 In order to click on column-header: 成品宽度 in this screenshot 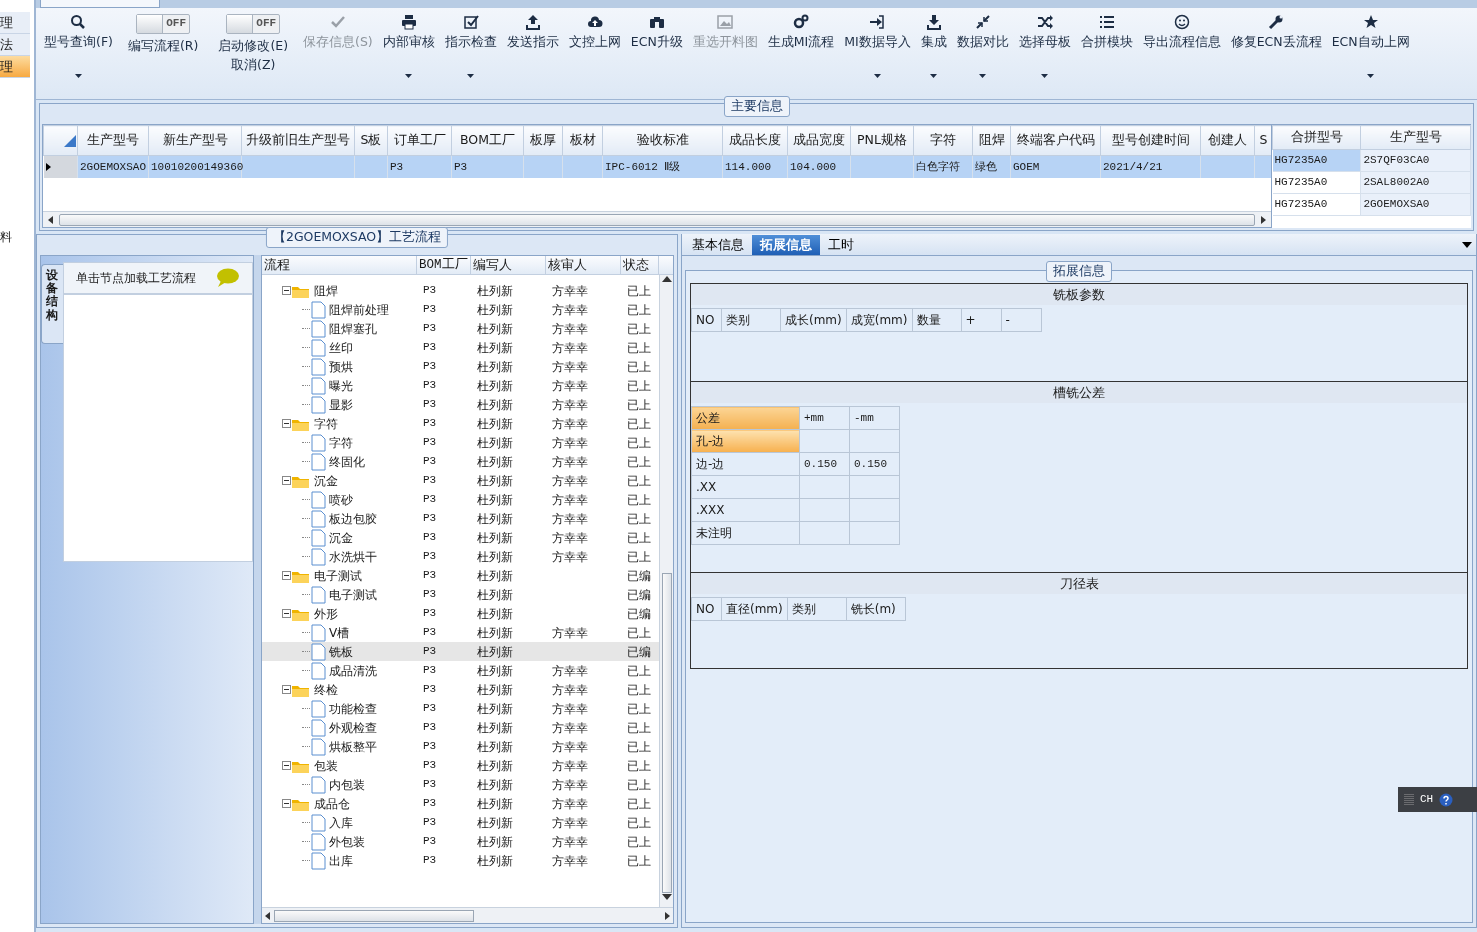, I will do `click(819, 140)`.